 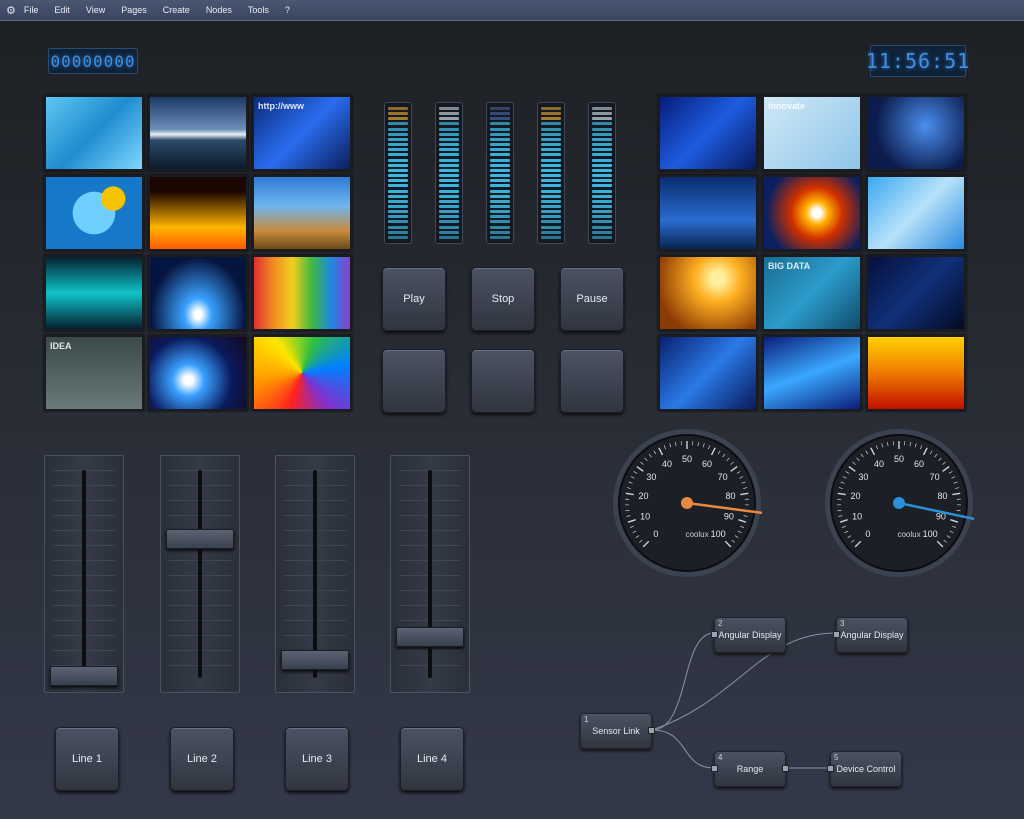 What do you see at coordinates (302, 373) in the screenshot?
I see `color-swatches-image` at bounding box center [302, 373].